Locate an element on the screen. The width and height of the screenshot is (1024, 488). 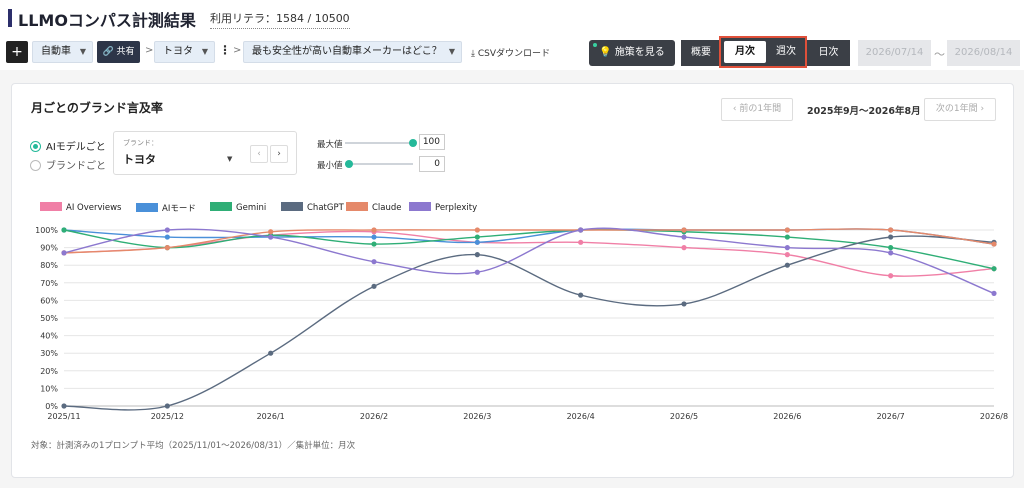
share-button-label: 共有 is located at coordinates (125, 52).